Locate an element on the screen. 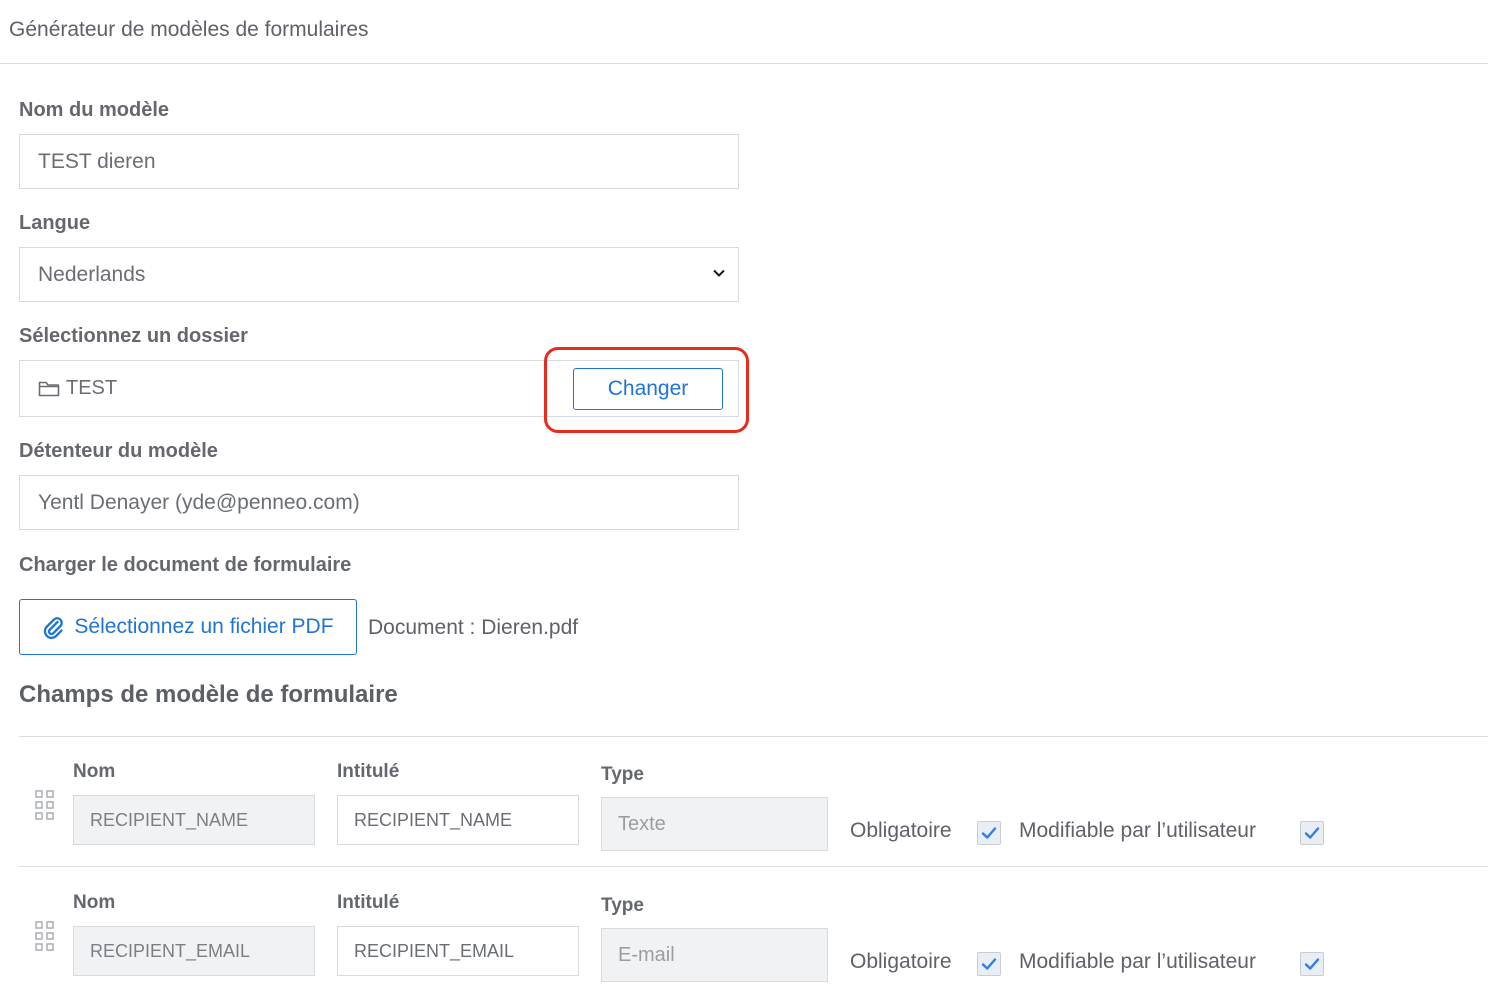 The width and height of the screenshot is (1488, 994). field-name-input: RECIPIENT_EMAIL is located at coordinates (194, 951).